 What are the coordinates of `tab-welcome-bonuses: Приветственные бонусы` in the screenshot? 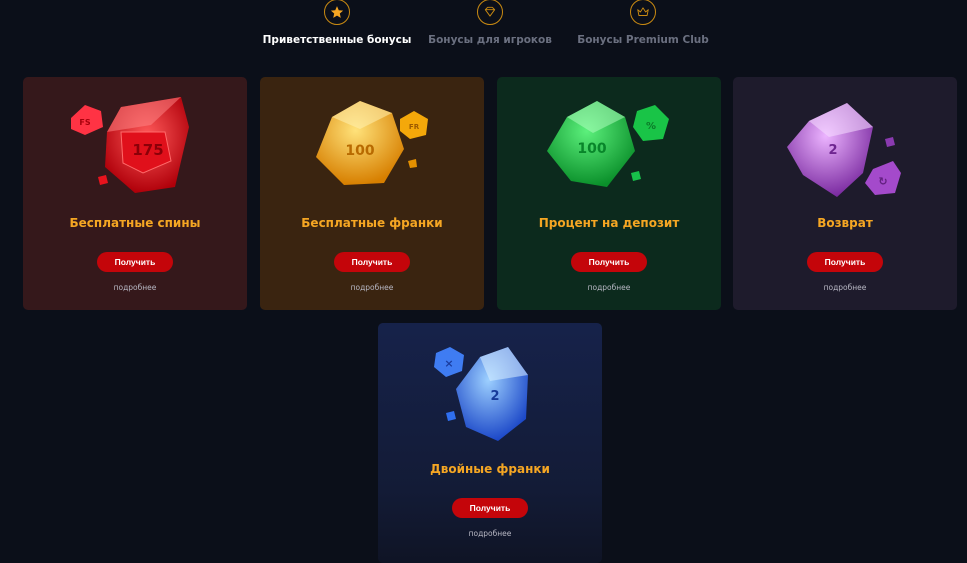 It's located at (337, 23).